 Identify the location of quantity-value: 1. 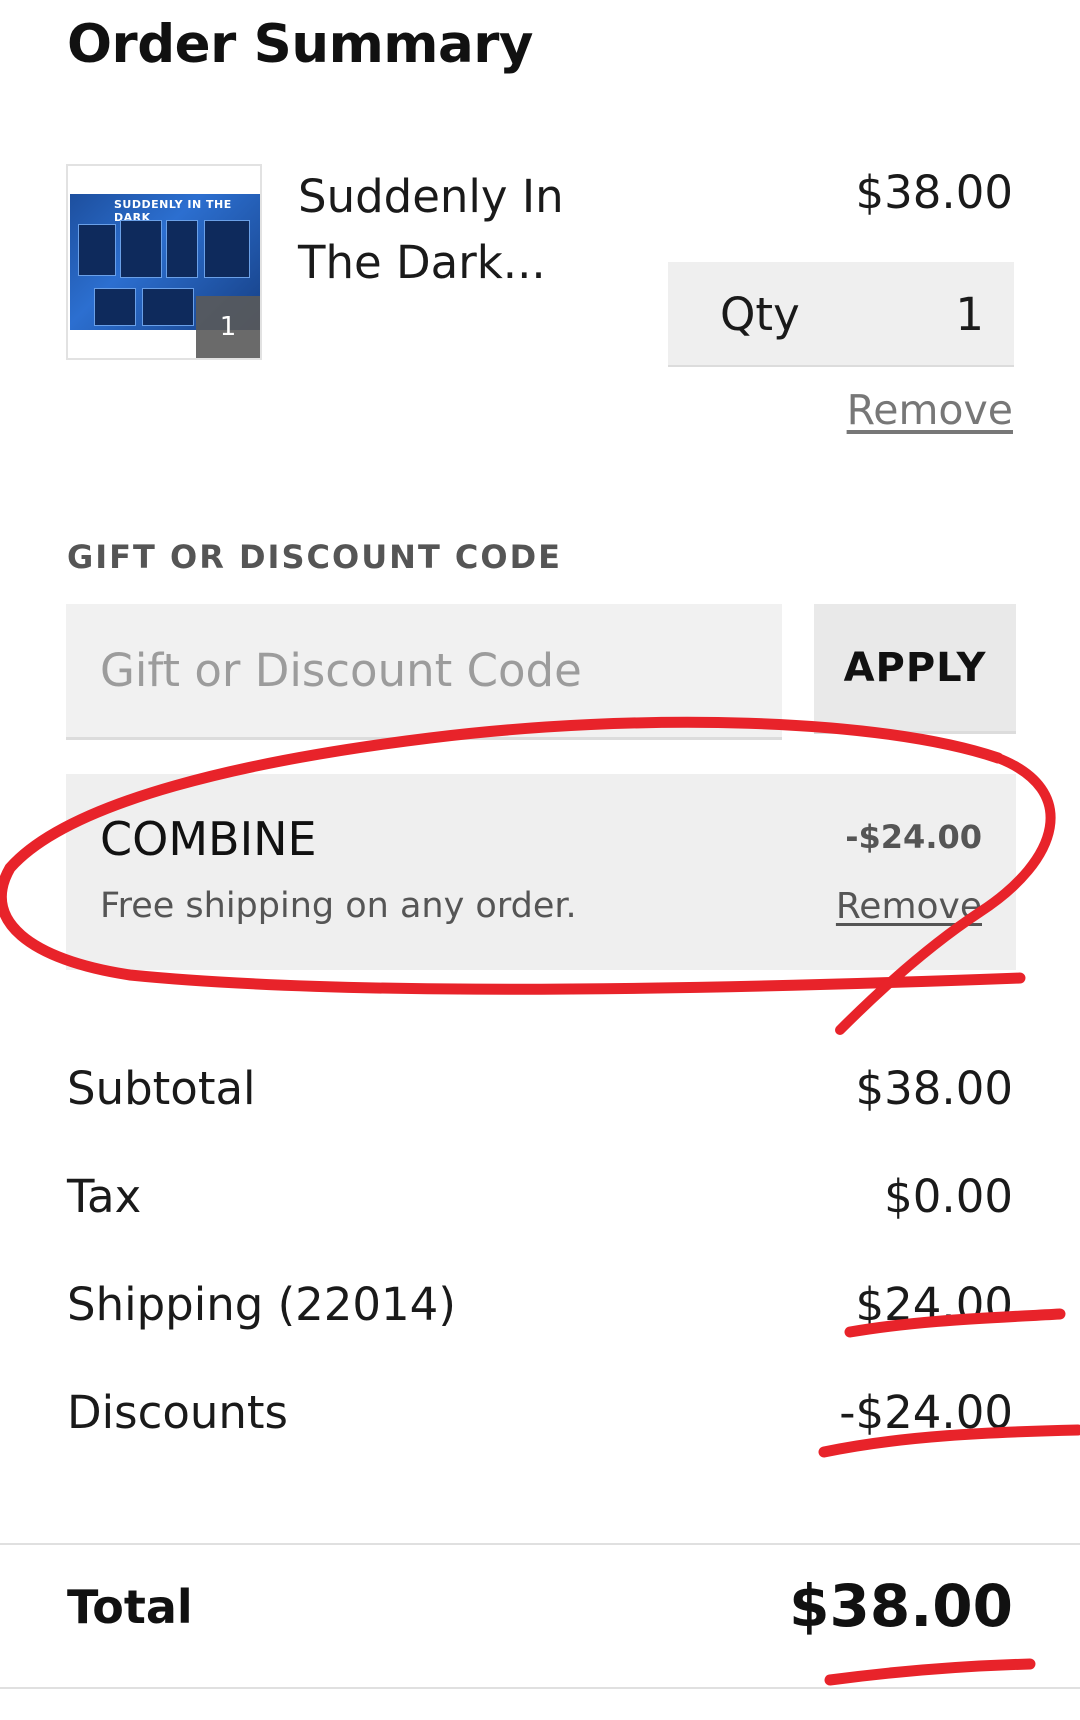
(969, 314).